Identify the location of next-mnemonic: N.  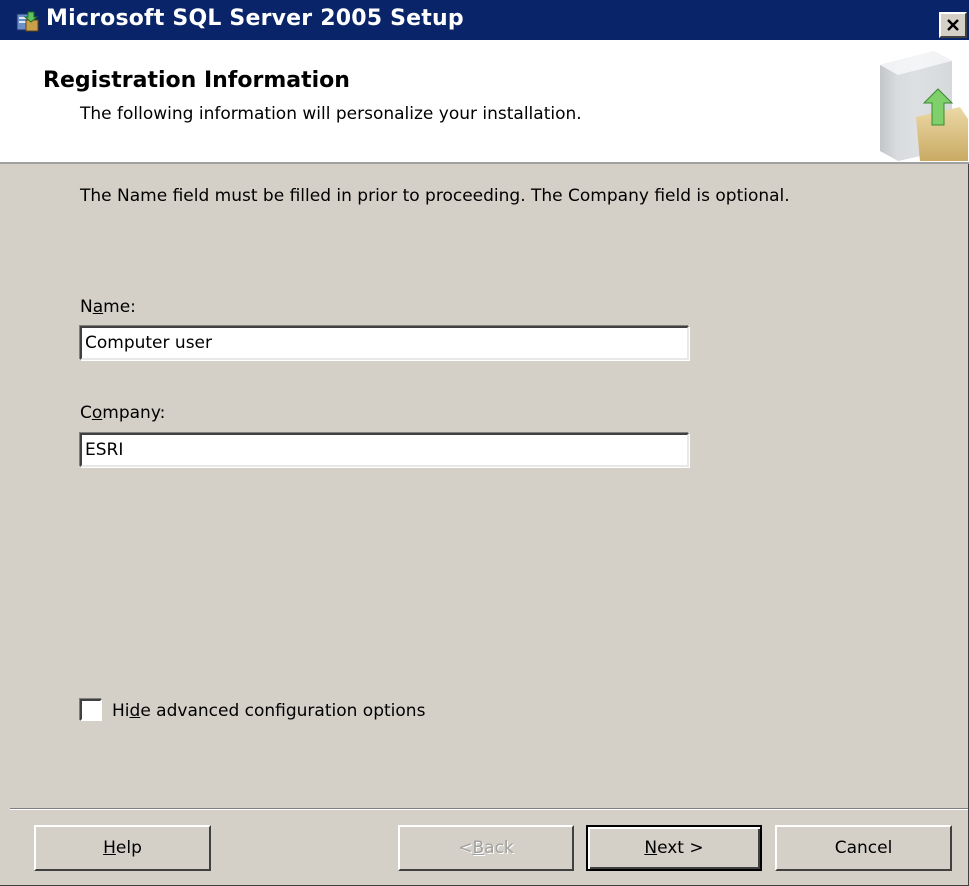
(651, 848).